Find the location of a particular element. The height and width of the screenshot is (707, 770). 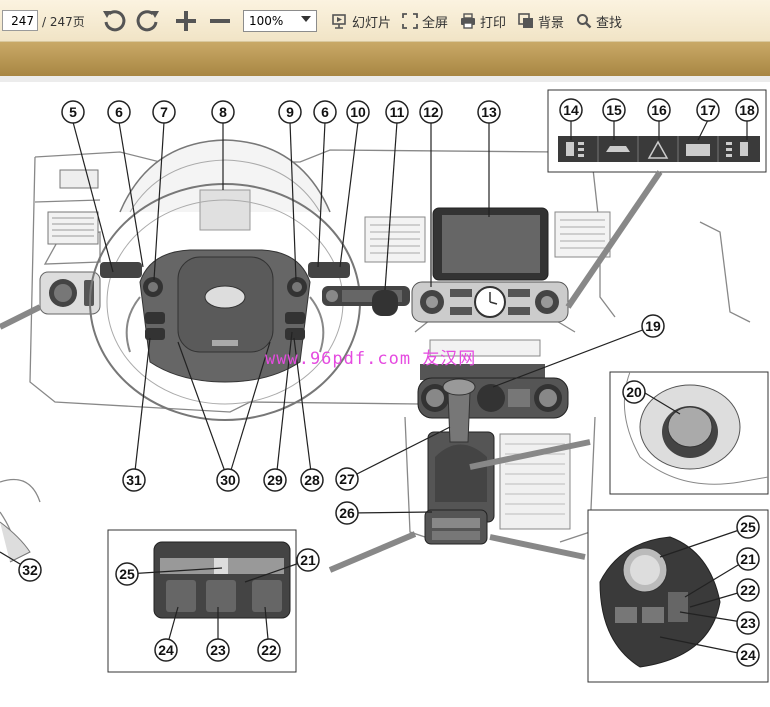

callout-23: 23 is located at coordinates (218, 650).